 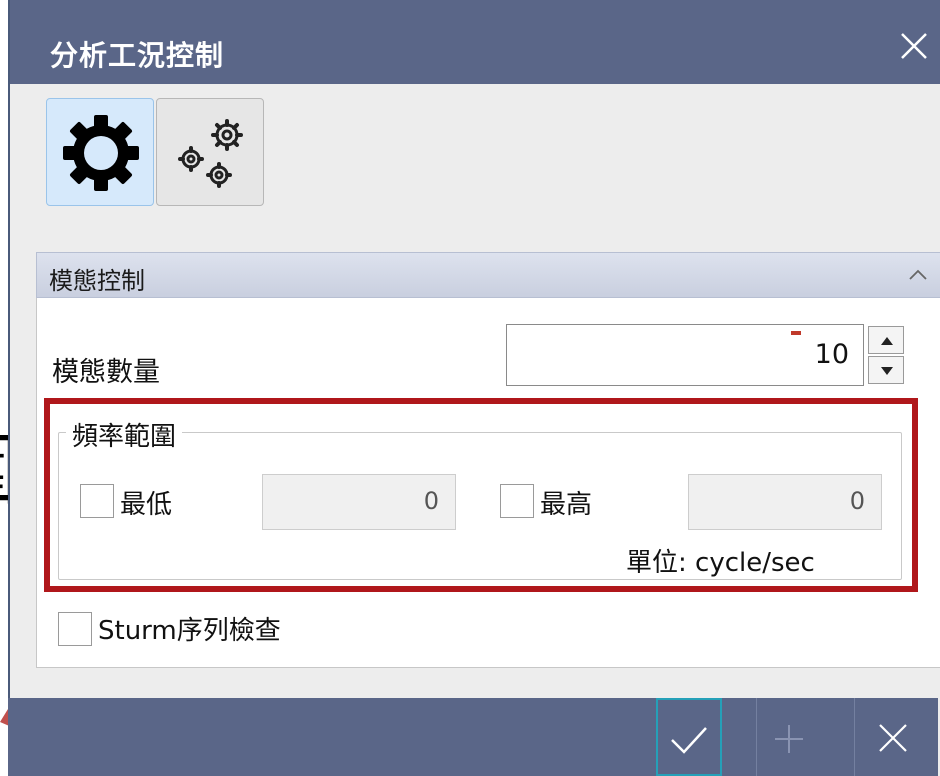 I want to click on cancel-button, so click(x=893, y=737).